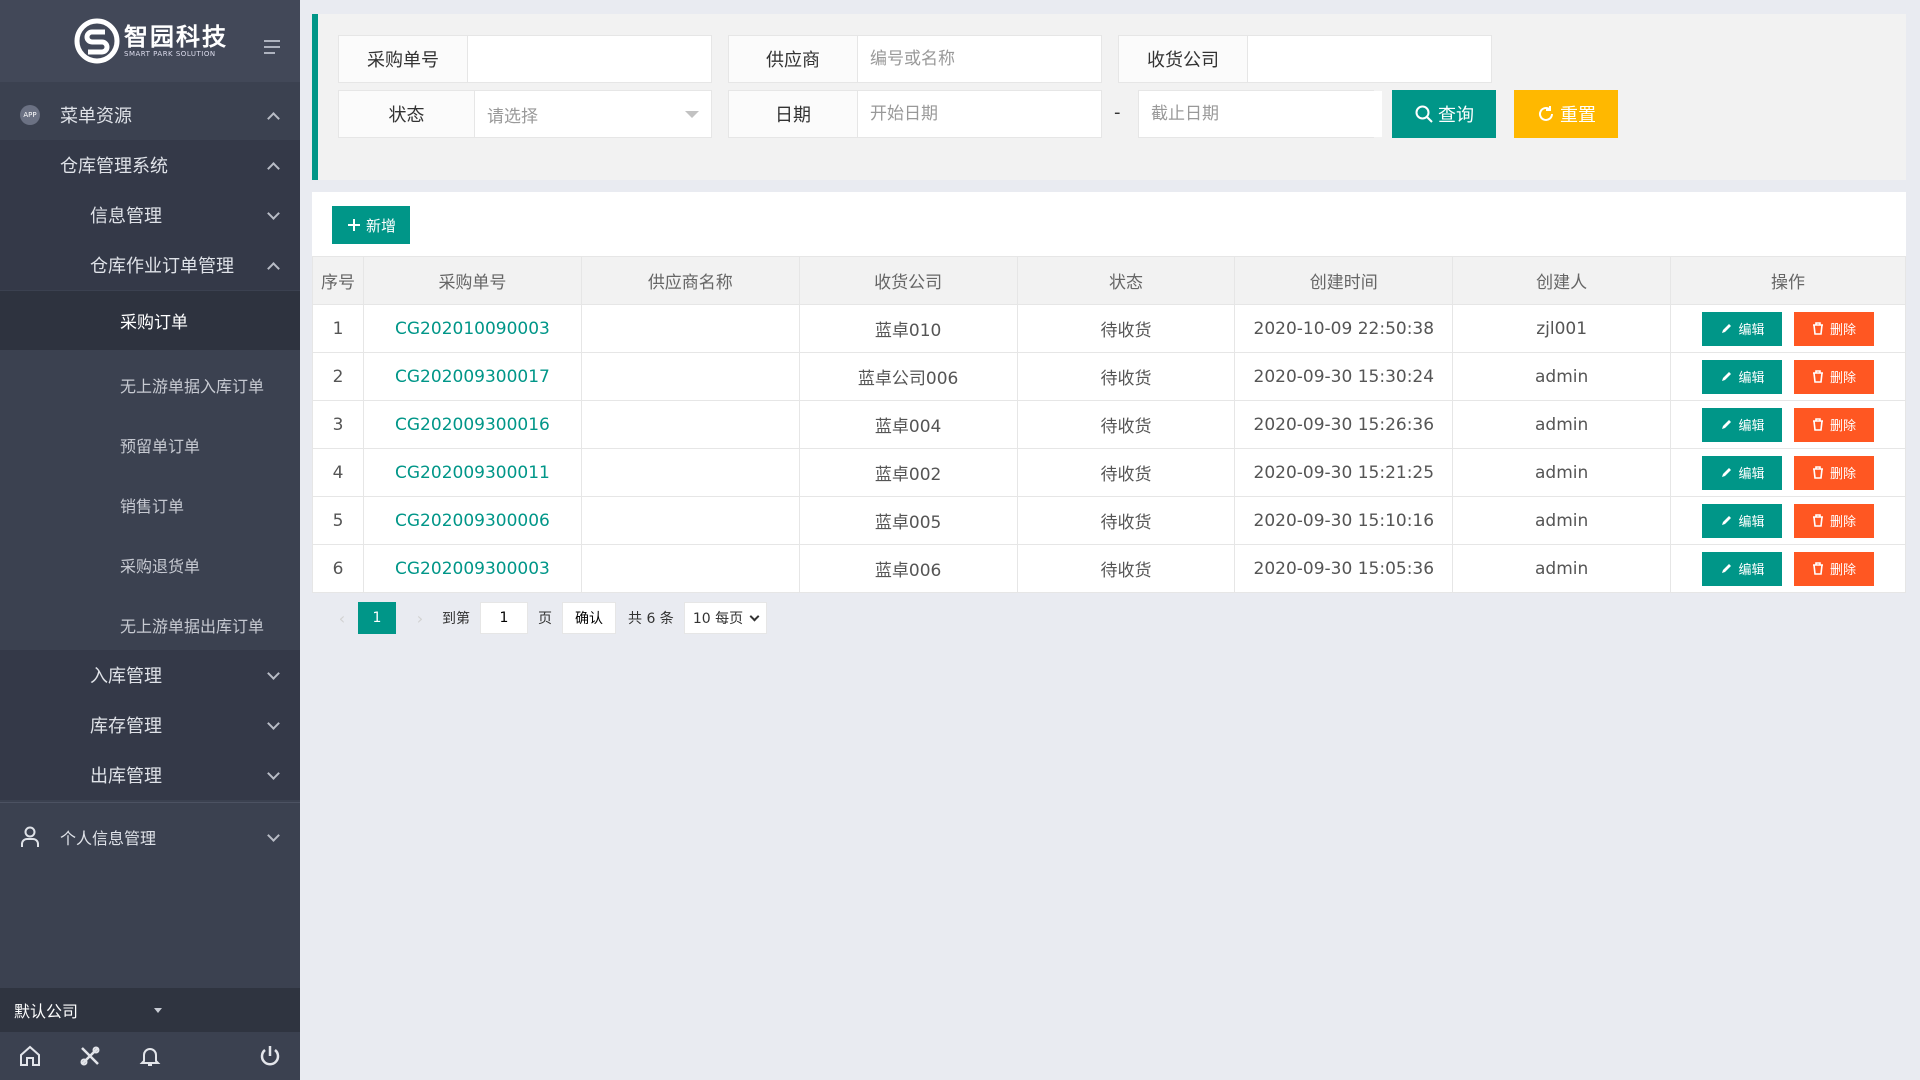 This screenshot has height=1080, width=1920. What do you see at coordinates (420, 618) in the screenshot?
I see `next-page-button: ›` at bounding box center [420, 618].